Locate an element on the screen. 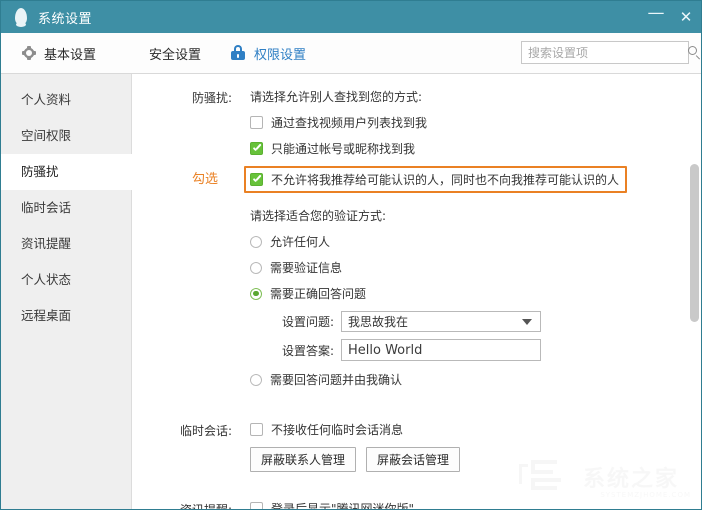  question-dropdown: 我思故我在 is located at coordinates (441, 321).